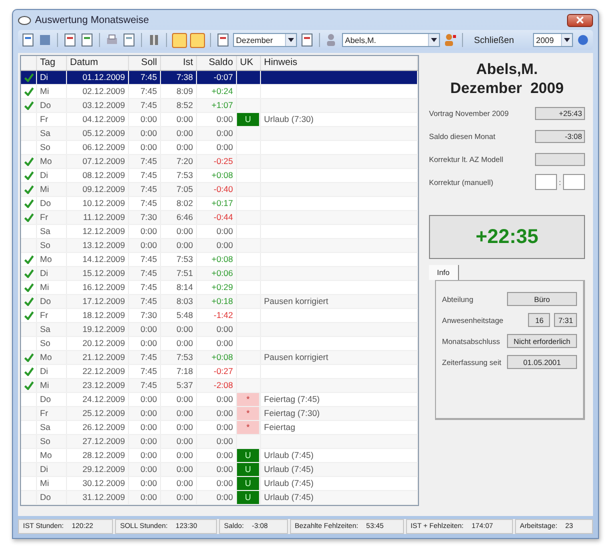 This screenshot has height=549, width=611. I want to click on absence-code: U, so click(248, 119).